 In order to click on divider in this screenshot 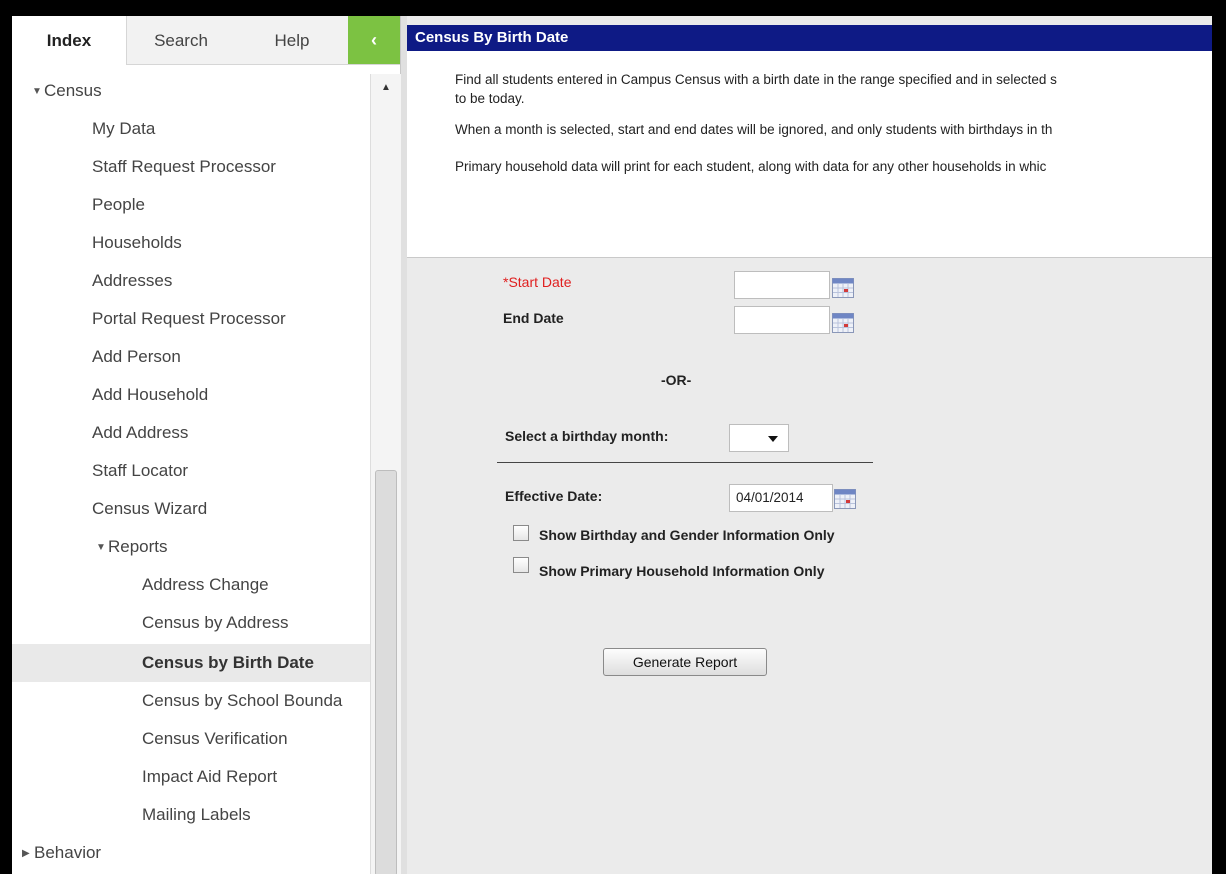, I will do `click(685, 462)`.